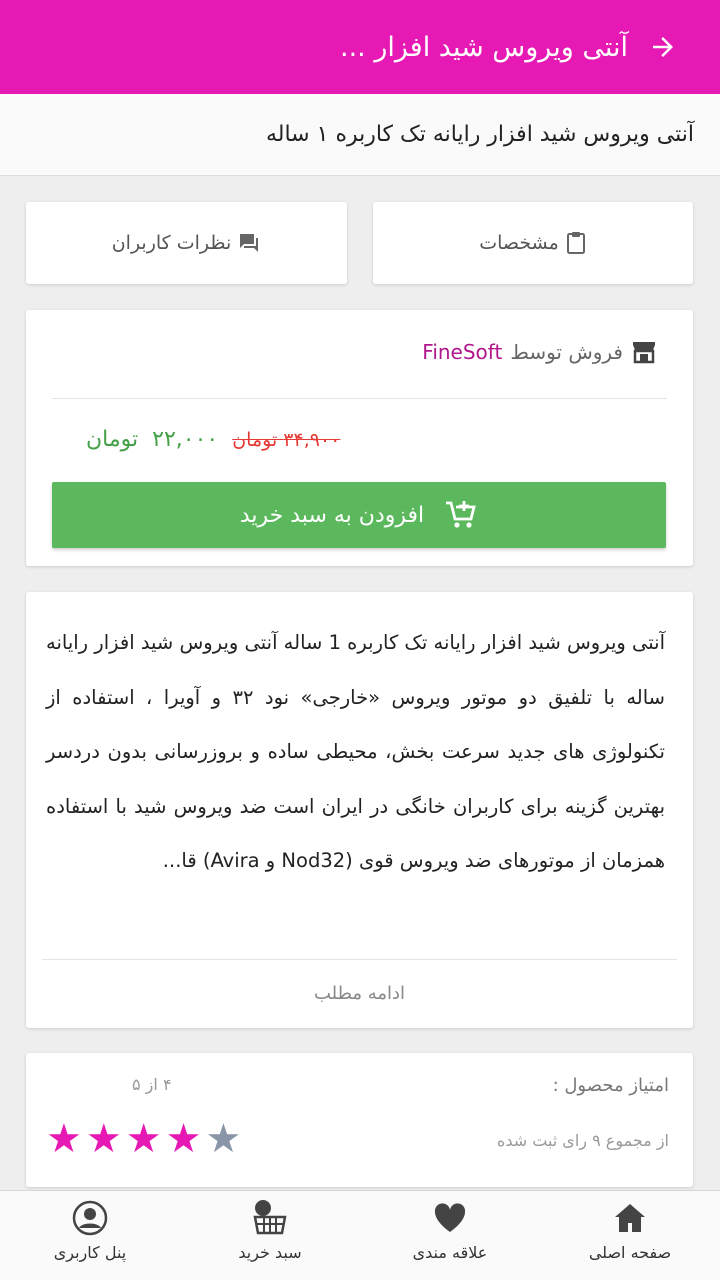  What do you see at coordinates (171, 243) in the screenshot?
I see `reviews-label: نظرات کاربران` at bounding box center [171, 243].